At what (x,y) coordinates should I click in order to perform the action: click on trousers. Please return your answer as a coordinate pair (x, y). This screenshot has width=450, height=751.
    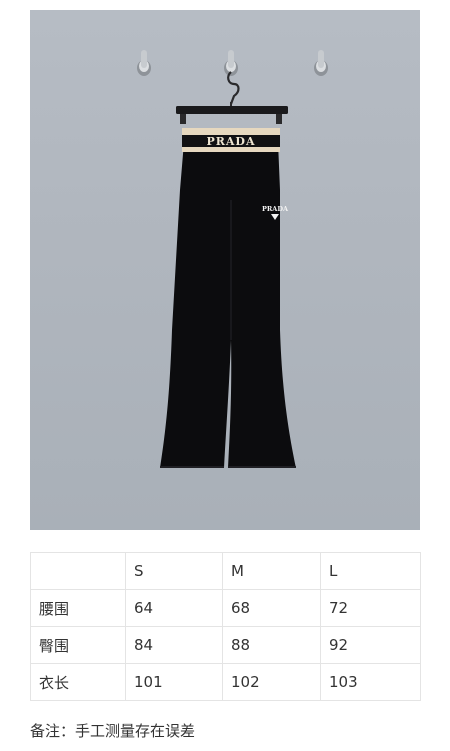
    Looking at the image, I should click on (228, 305).